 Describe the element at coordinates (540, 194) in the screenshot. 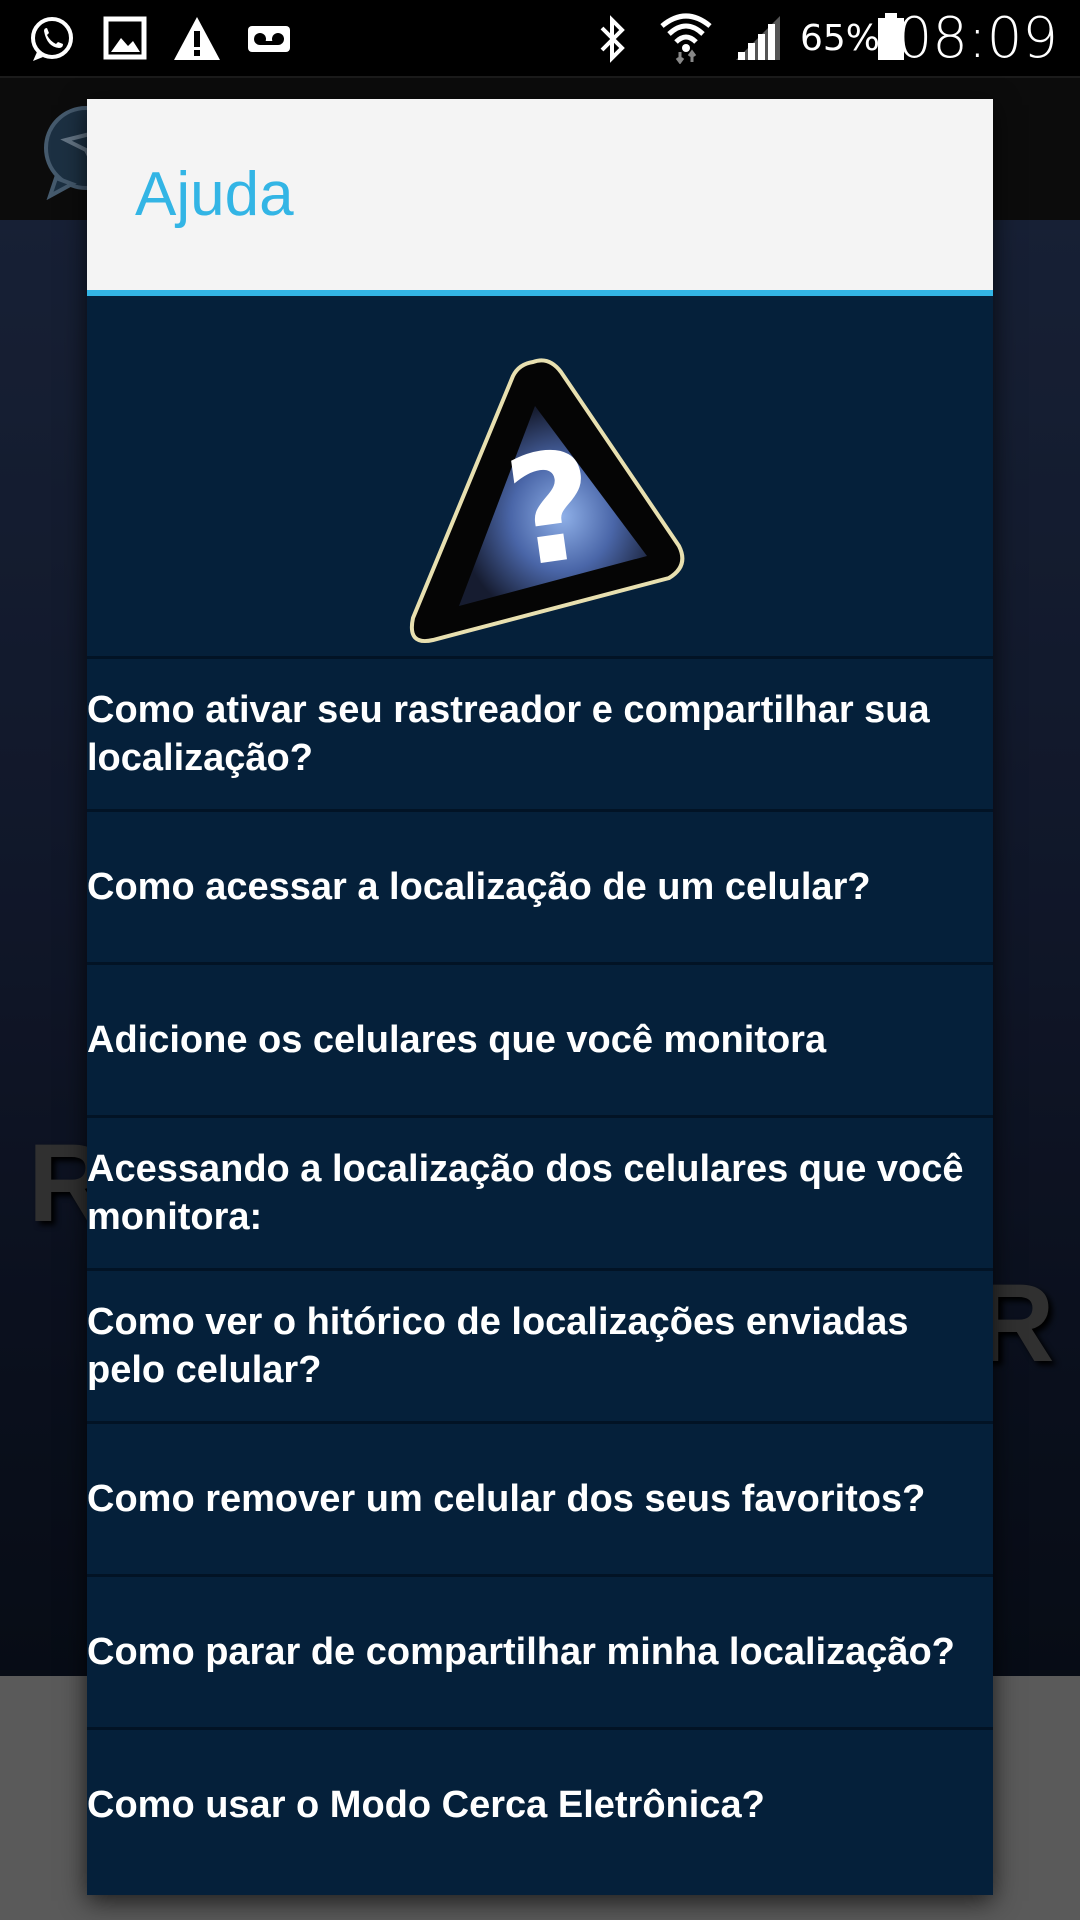

I see `dialog-header: Ajuda` at that location.